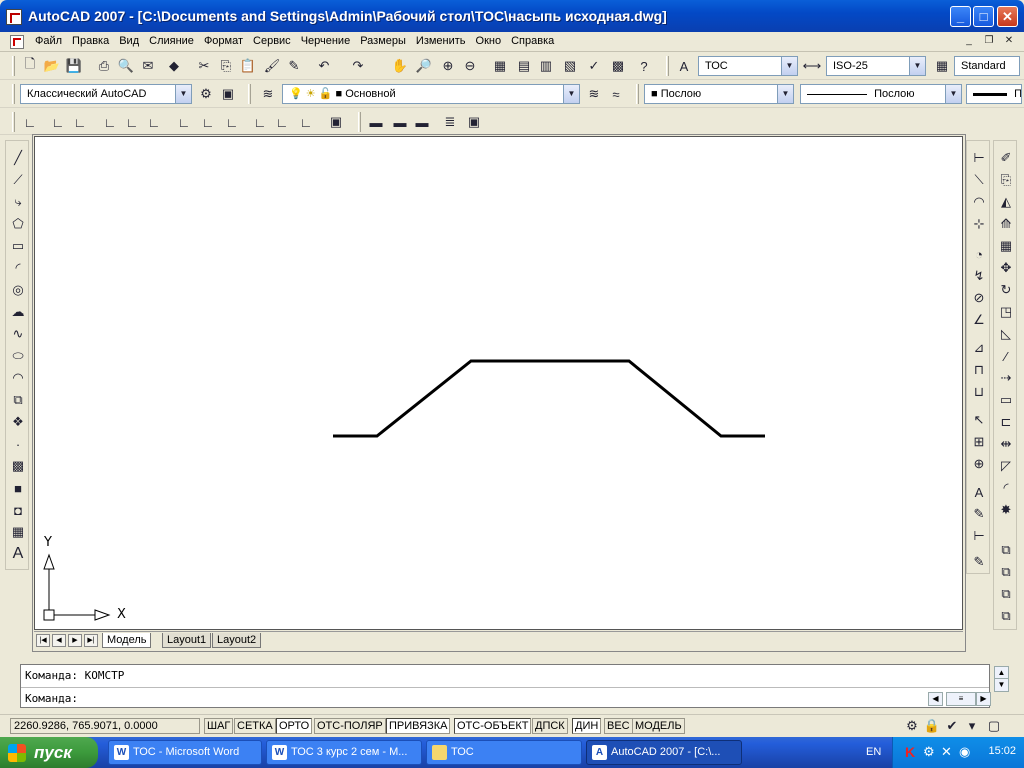 This screenshot has width=1024, height=768. What do you see at coordinates (979, 392) in the screenshot?
I see `continue-dimension-icon: ⊔` at bounding box center [979, 392].